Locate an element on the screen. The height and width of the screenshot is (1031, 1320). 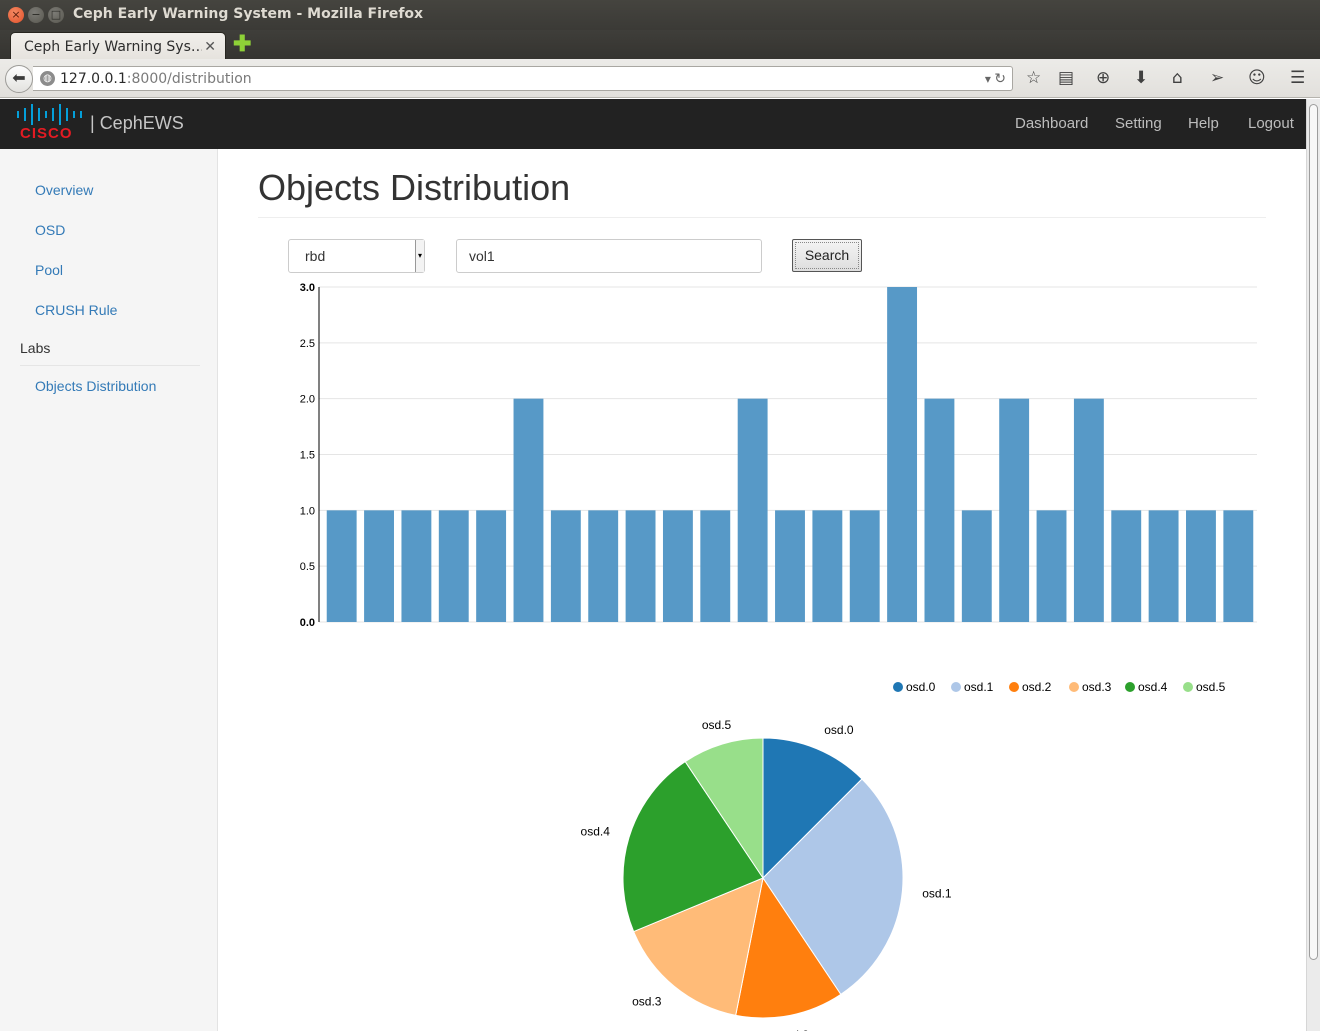
page-scrollbar is located at coordinates (1313, 565).